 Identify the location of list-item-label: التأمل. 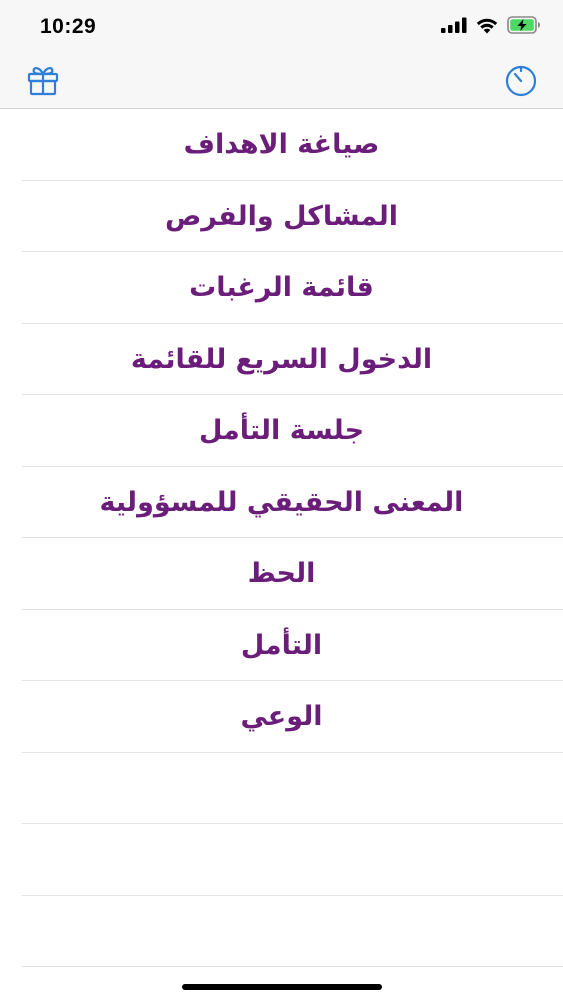
(281, 645).